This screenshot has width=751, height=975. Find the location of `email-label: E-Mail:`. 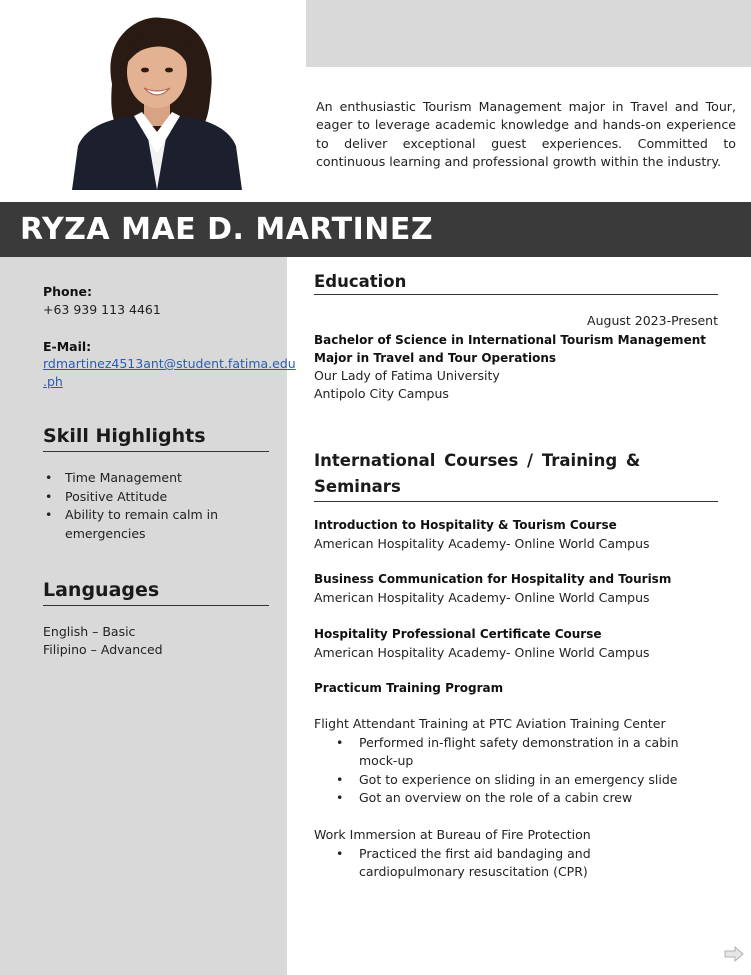

email-label: E-Mail: is located at coordinates (67, 346).